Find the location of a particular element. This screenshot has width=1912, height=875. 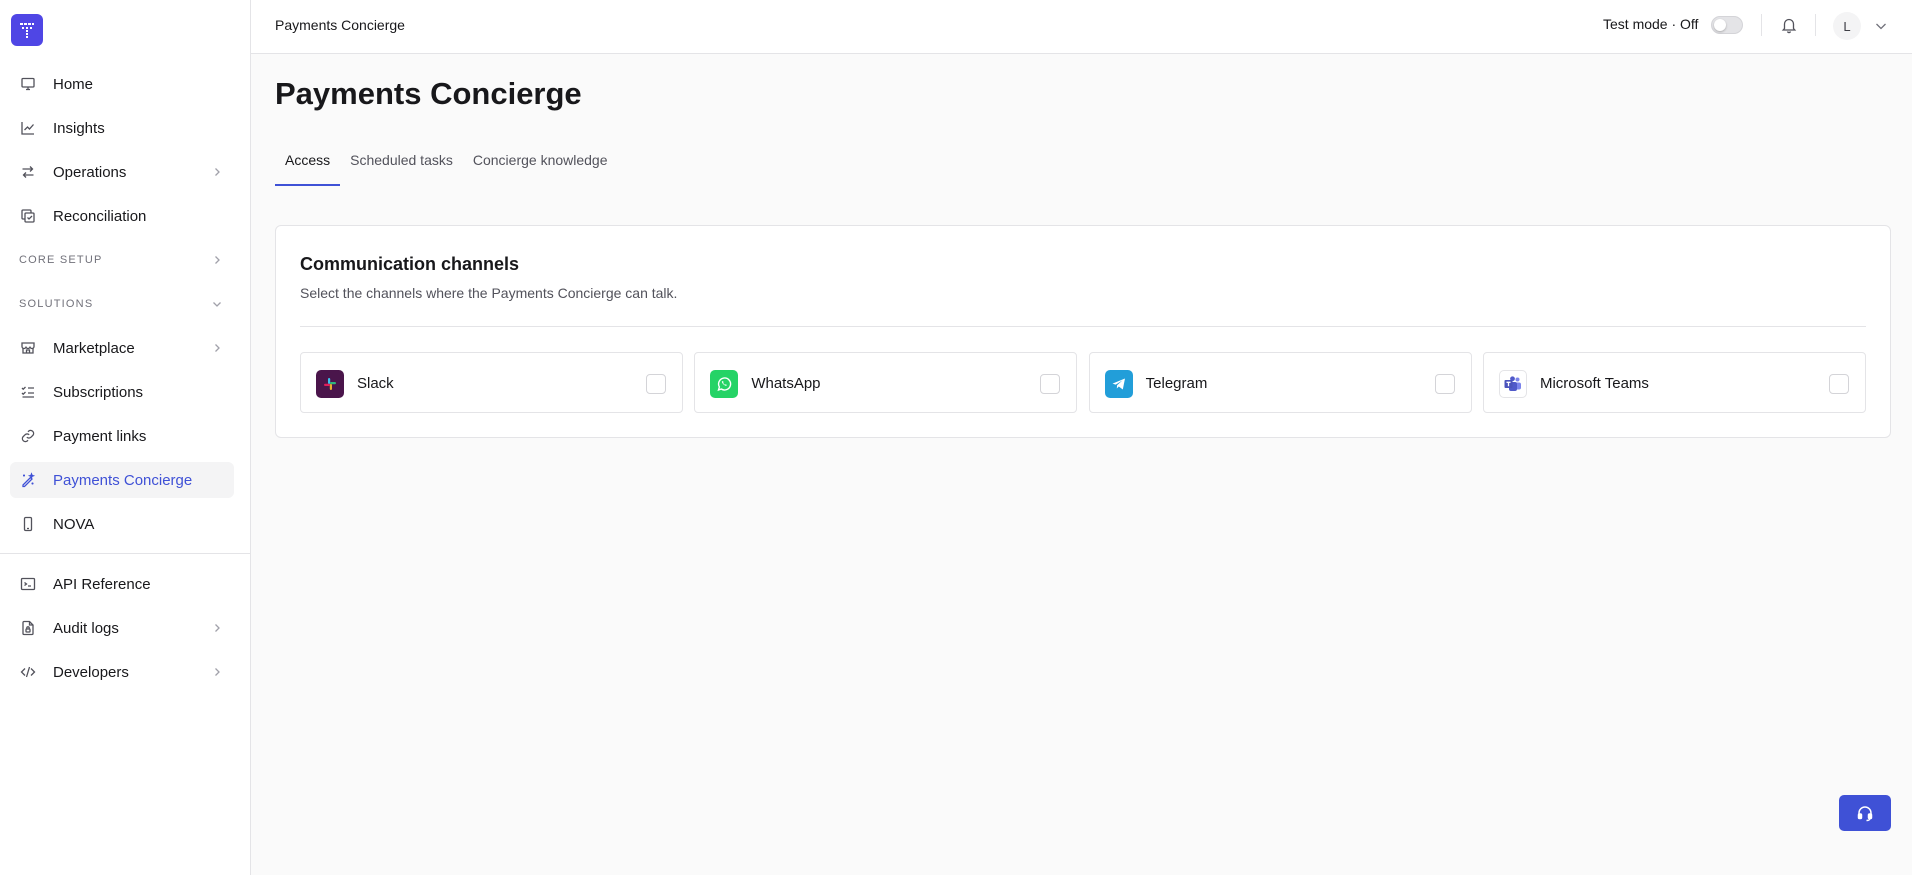

test-mode-toggle is located at coordinates (1727, 25).